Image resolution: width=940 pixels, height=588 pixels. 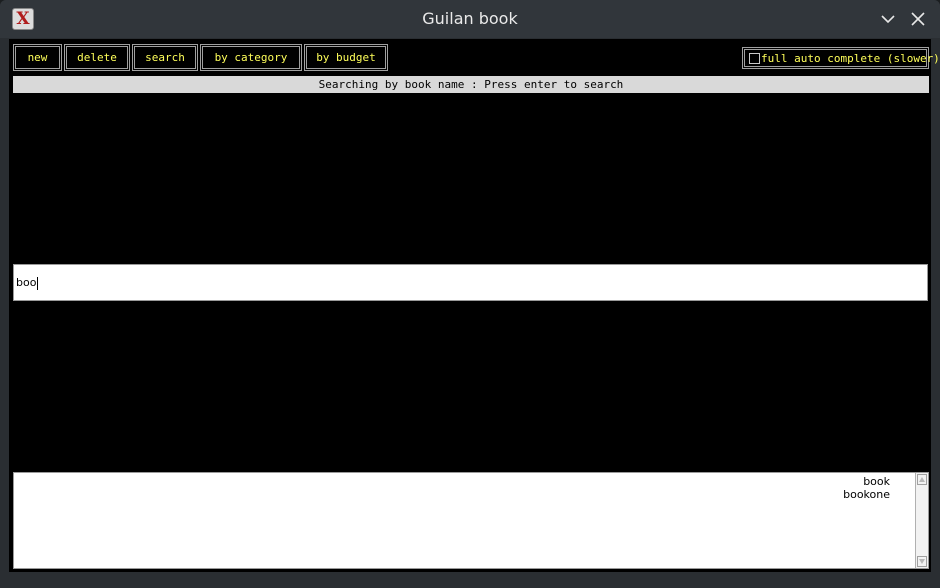 I want to click on checkbox-square, so click(x=754, y=58).